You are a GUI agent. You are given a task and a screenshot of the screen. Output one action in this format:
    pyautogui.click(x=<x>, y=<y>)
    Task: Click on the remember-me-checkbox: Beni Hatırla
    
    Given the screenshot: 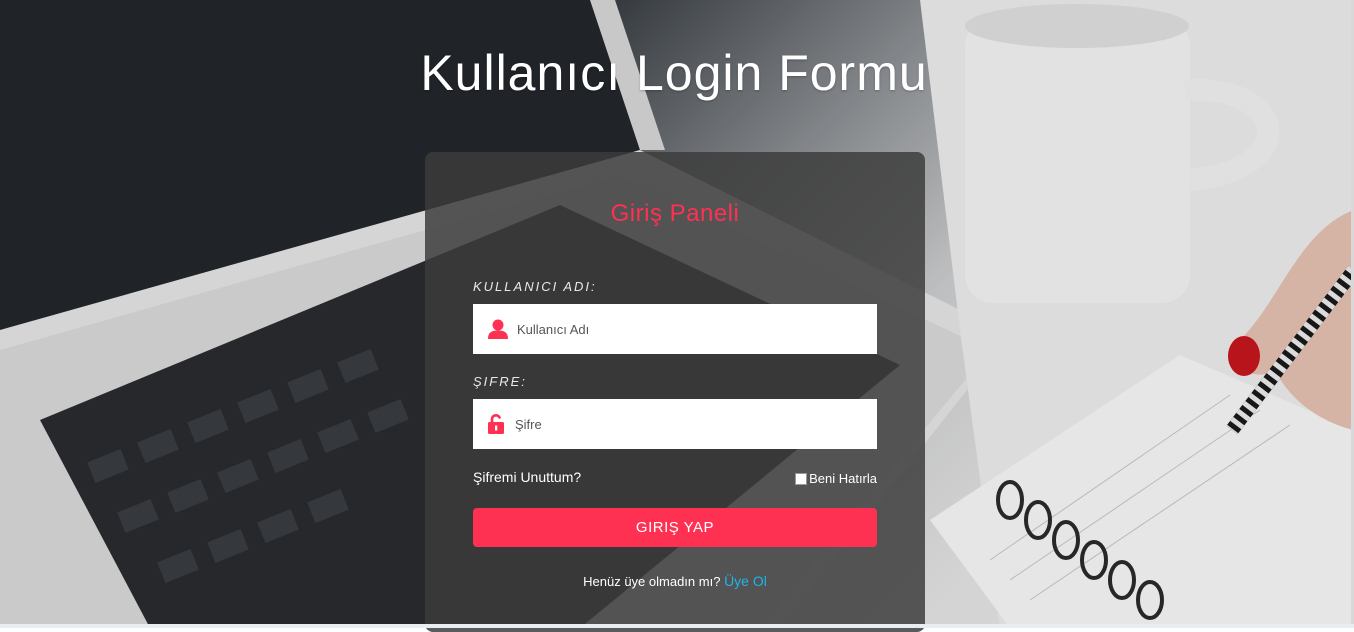 What is the action you would take?
    pyautogui.click(x=836, y=478)
    